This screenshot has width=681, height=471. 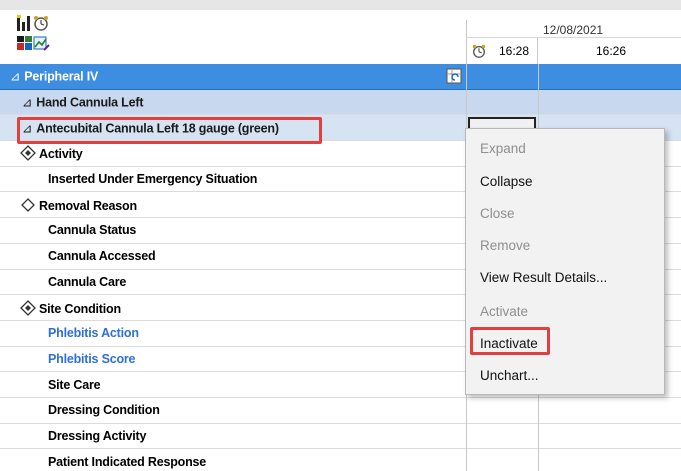 What do you see at coordinates (510, 341) in the screenshot?
I see `annotation-highlight-inactivate` at bounding box center [510, 341].